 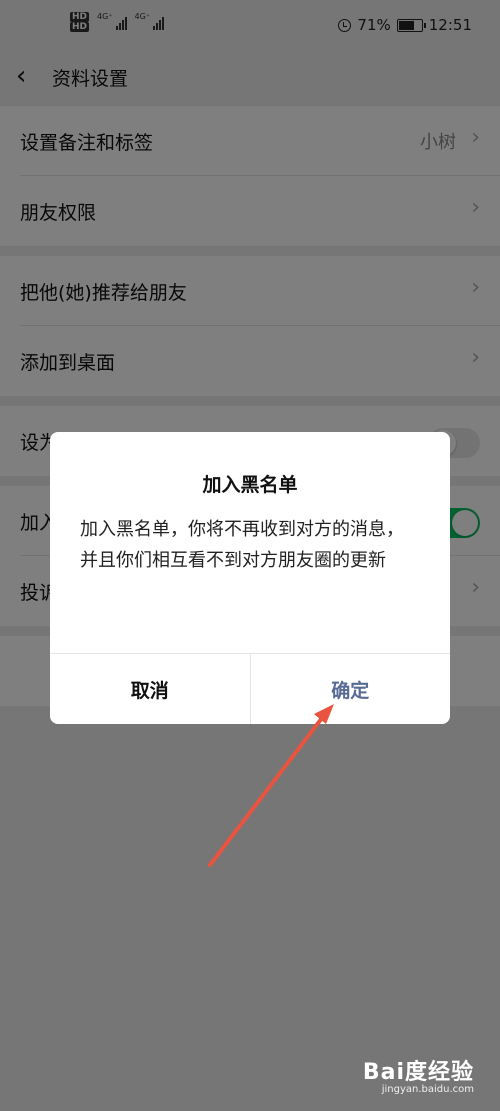 I want to click on watermark: Bai度经验 jingyan.baidu.com, so click(x=418, y=1074).